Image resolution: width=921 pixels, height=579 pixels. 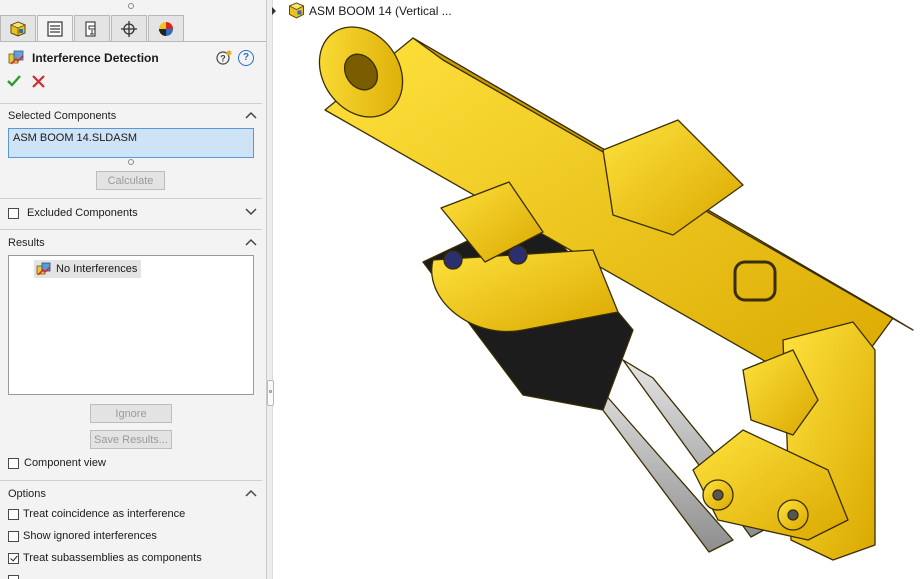 What do you see at coordinates (82, 213) in the screenshot?
I see `excluded-components-heading: Excluded Components` at bounding box center [82, 213].